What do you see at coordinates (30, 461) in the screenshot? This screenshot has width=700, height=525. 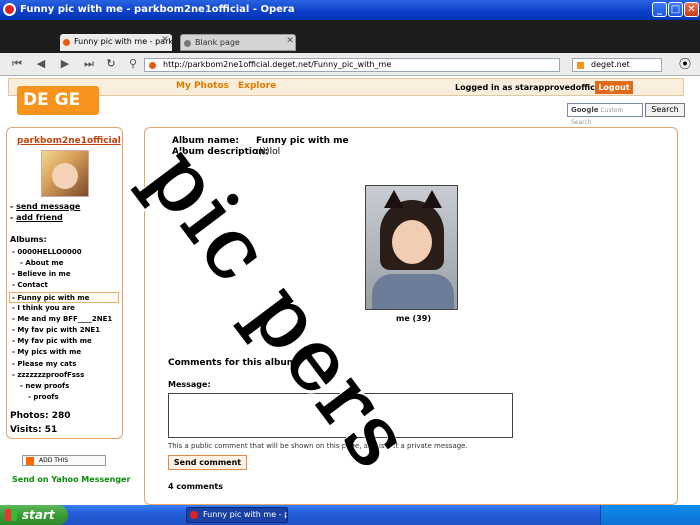 I see `addthis-icon` at bounding box center [30, 461].